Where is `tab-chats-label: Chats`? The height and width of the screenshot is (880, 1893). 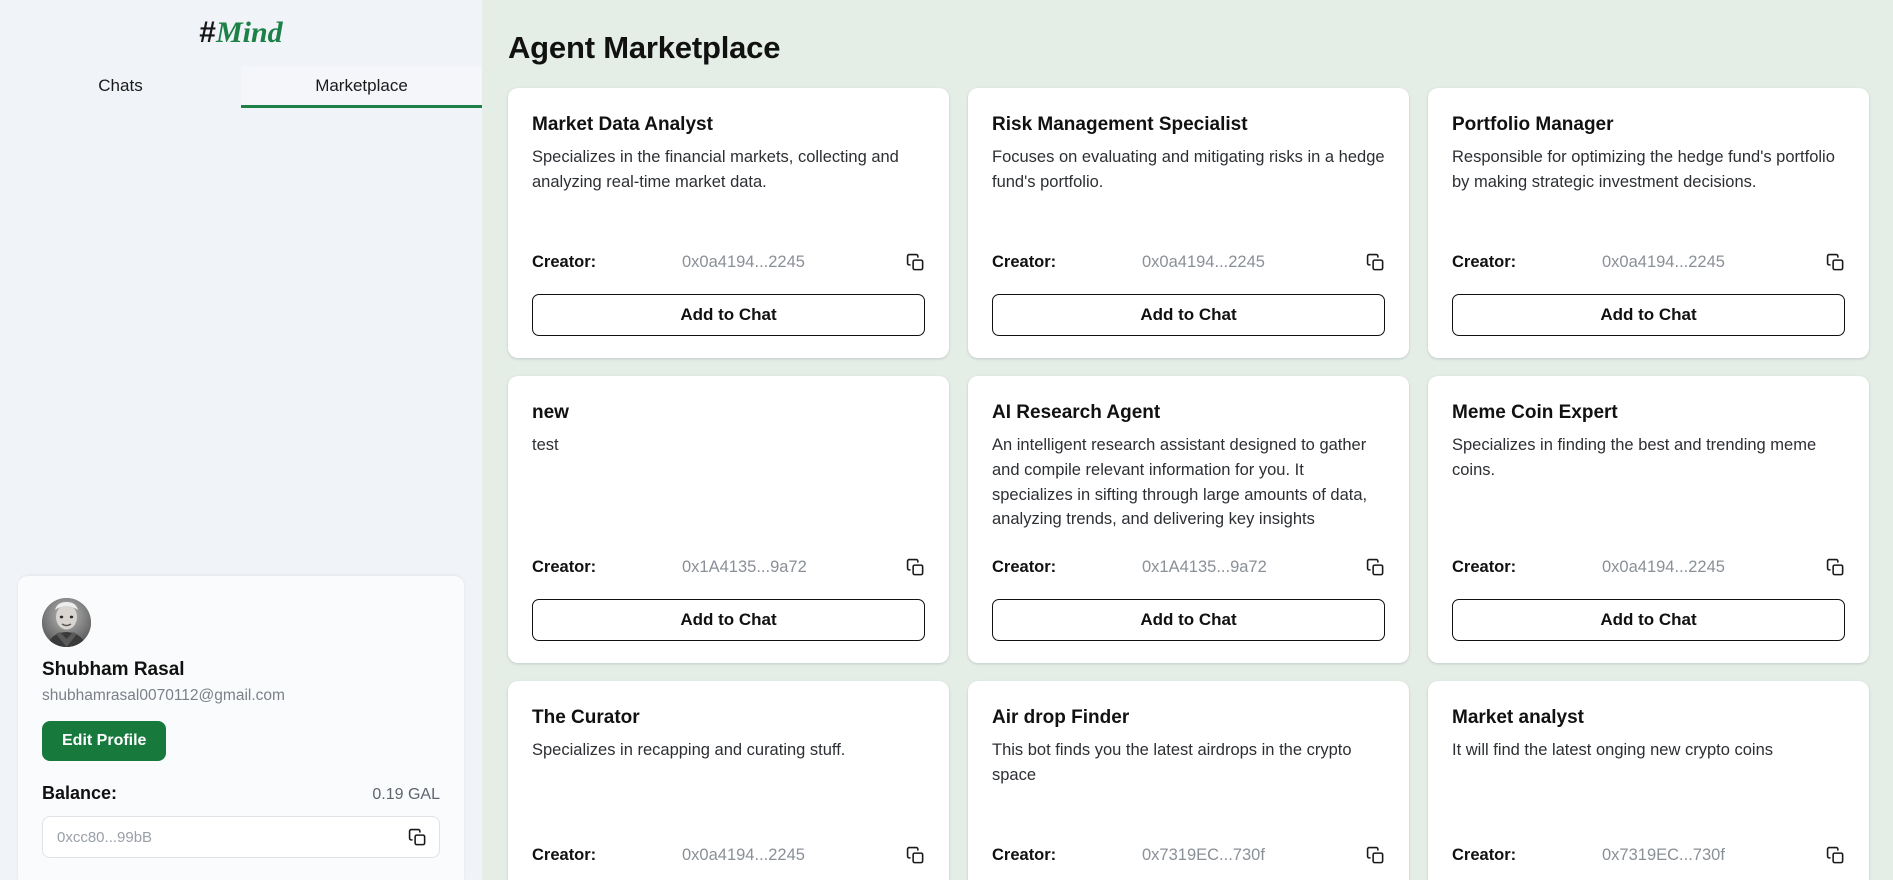 tab-chats-label: Chats is located at coordinates (120, 85).